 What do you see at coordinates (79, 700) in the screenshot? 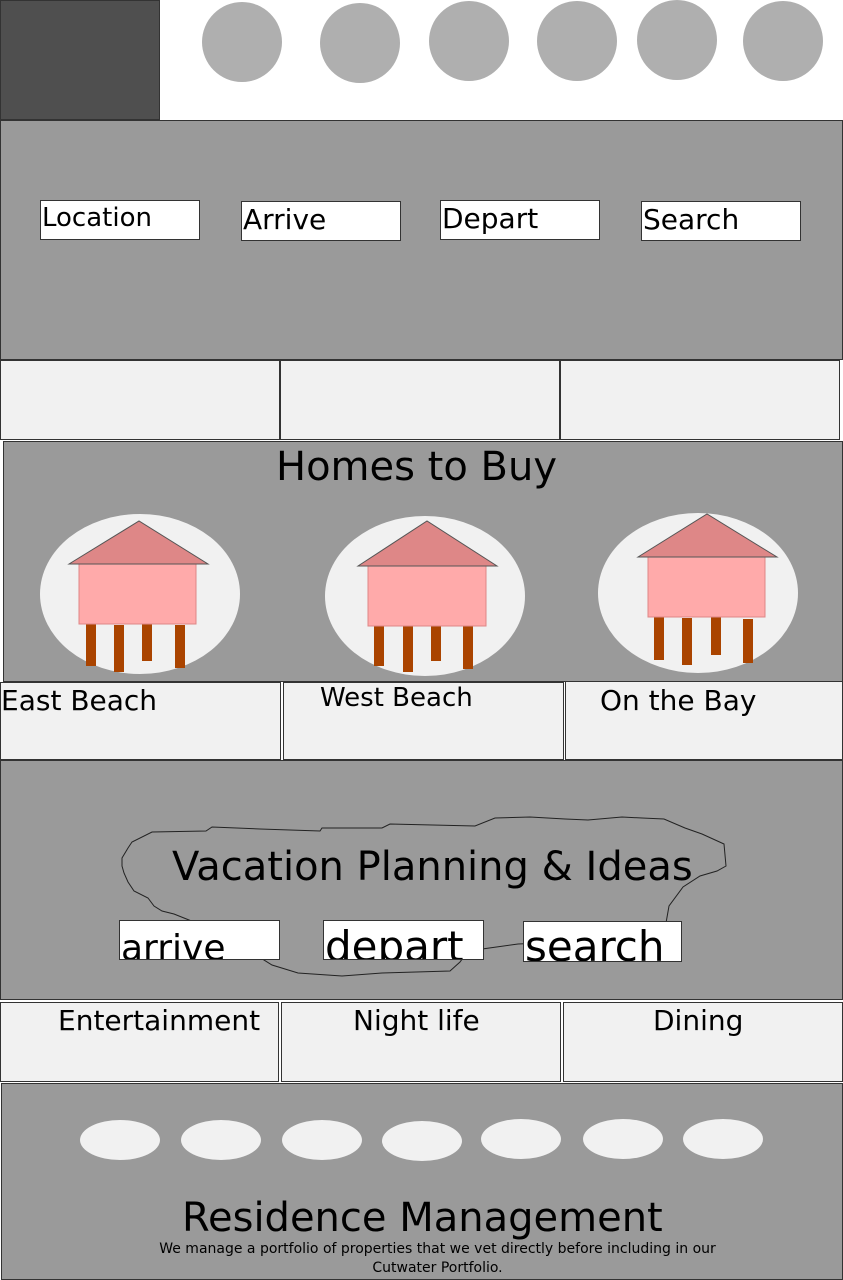
I see `location-label-east-beach: East Beach` at bounding box center [79, 700].